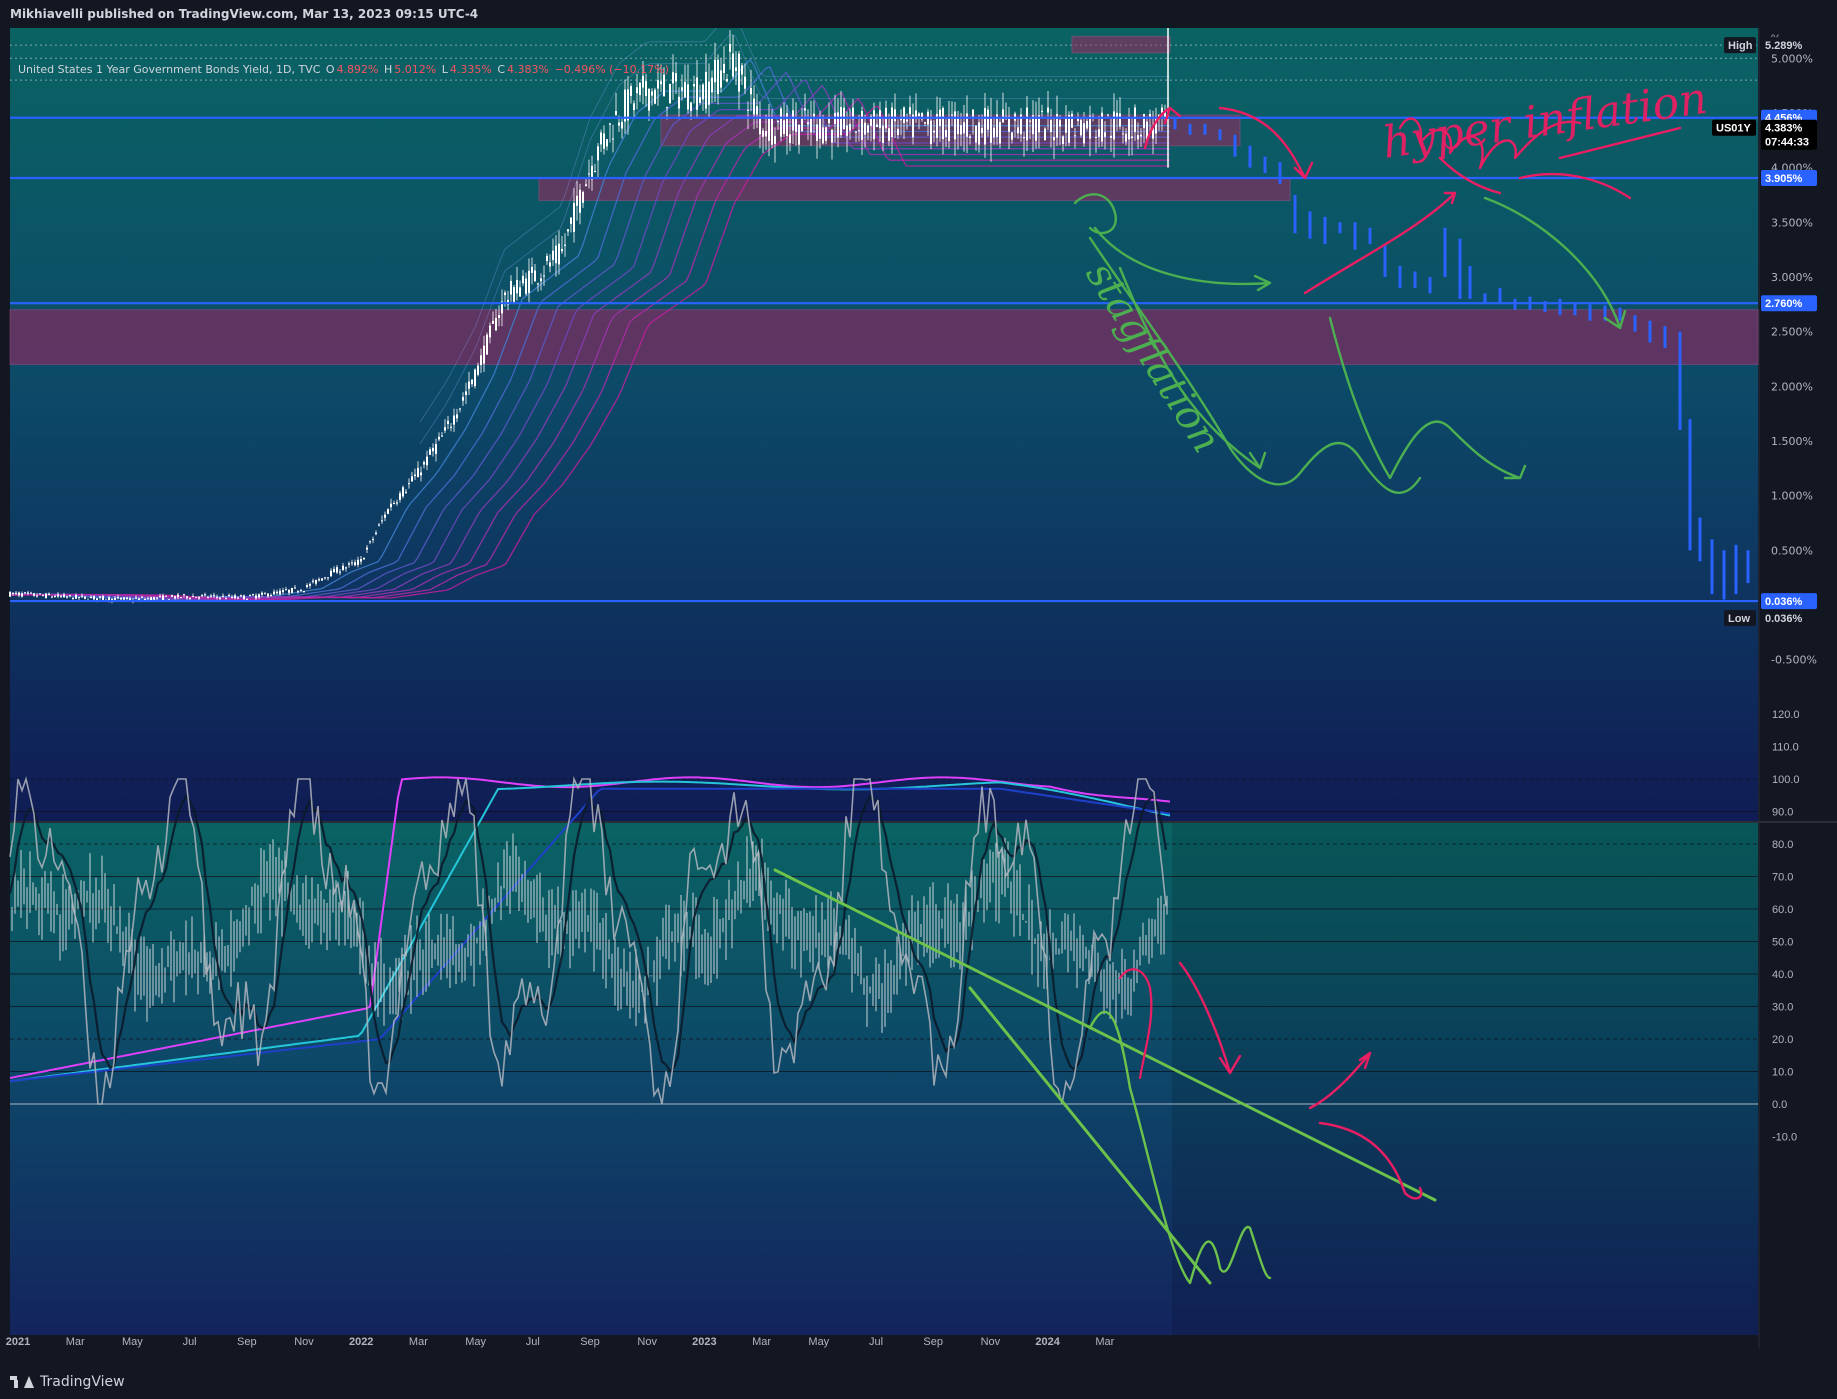 This screenshot has height=1399, width=1837. What do you see at coordinates (1784, 619) in the screenshot?
I see `low-value-tag: 0.036%` at bounding box center [1784, 619].